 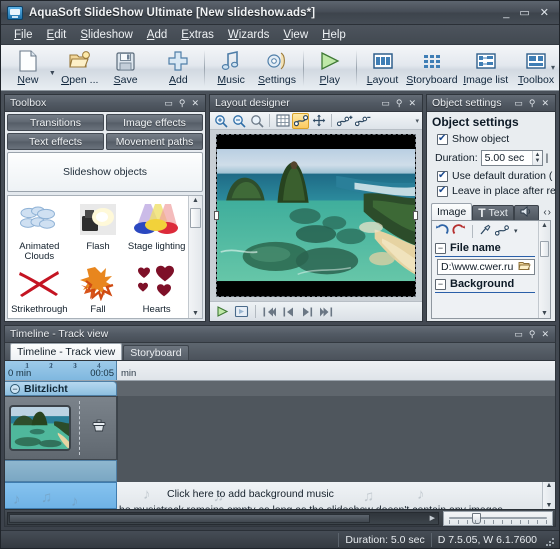 What do you see at coordinates (506, 13) in the screenshot?
I see `minimize-button: _` at bounding box center [506, 13].